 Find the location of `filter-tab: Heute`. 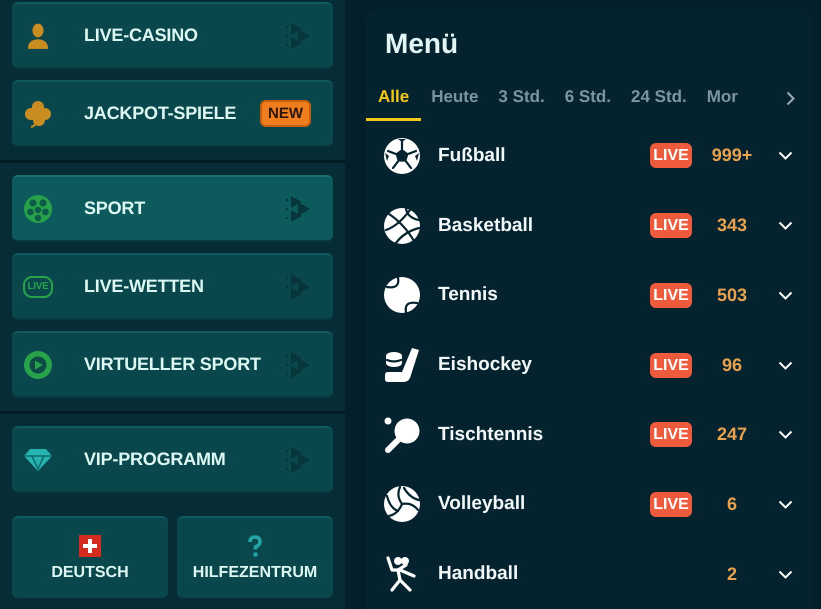

filter-tab: Heute is located at coordinates (454, 96).